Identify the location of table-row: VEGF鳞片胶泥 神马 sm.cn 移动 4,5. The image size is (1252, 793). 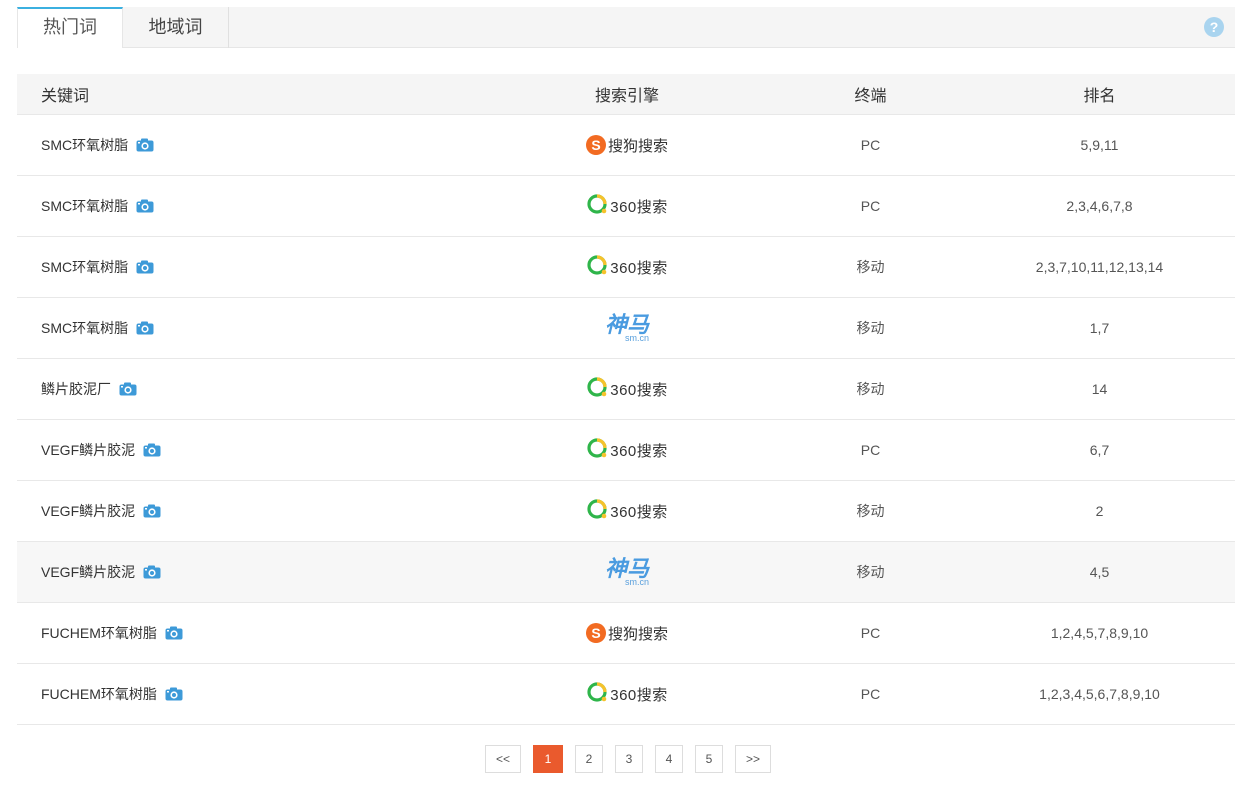
(626, 572).